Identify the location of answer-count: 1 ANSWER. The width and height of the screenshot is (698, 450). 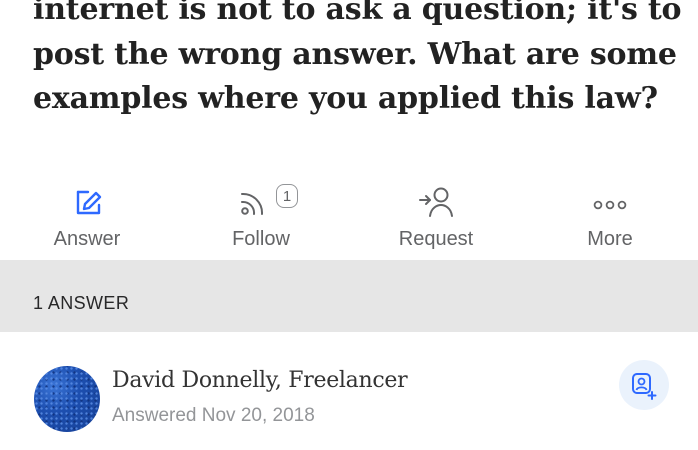
(81, 303).